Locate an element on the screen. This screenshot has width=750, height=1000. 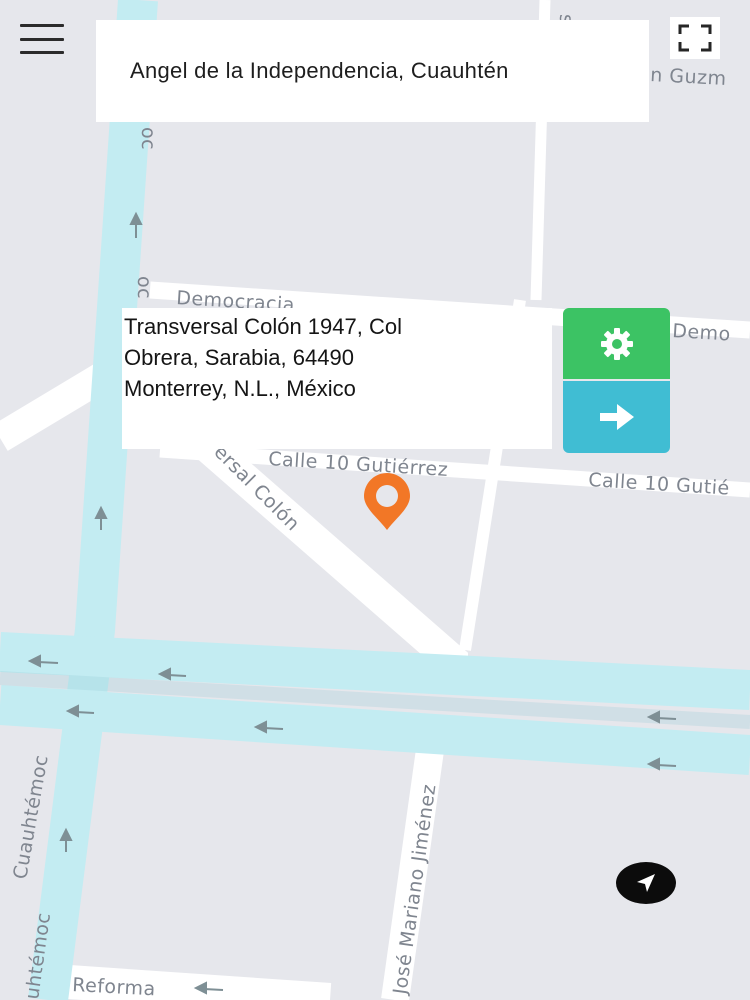
search-box: Angel de la Independencia, Cuauhtén is located at coordinates (372, 71).